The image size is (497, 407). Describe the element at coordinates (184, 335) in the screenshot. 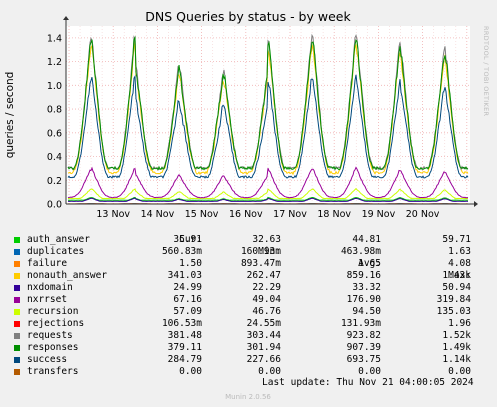

I see `legend-cur: 381.48` at that location.